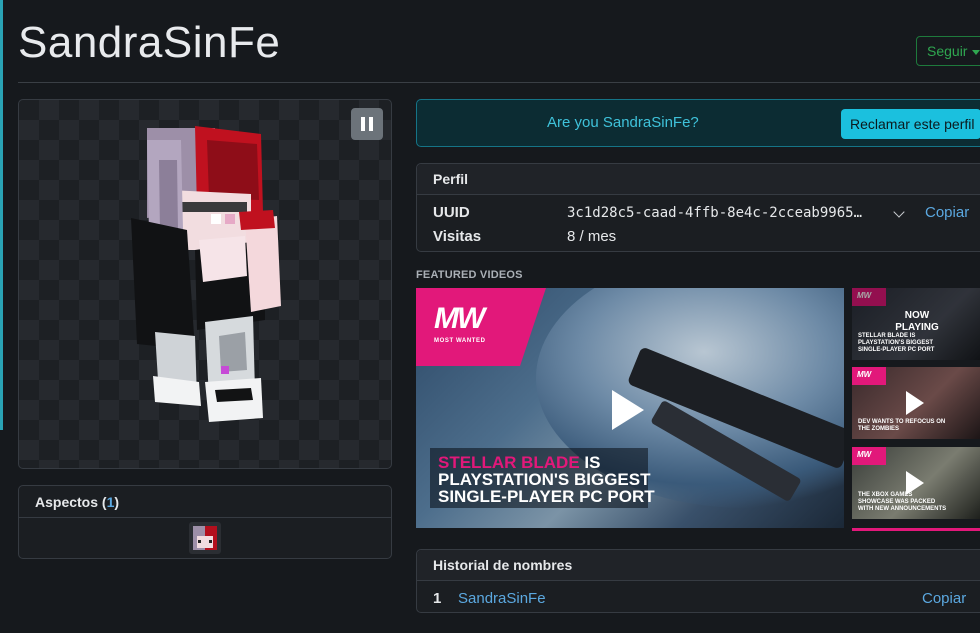 The image size is (980, 633). What do you see at coordinates (1, 215) in the screenshot?
I see `left-edge-strip` at bounding box center [1, 215].